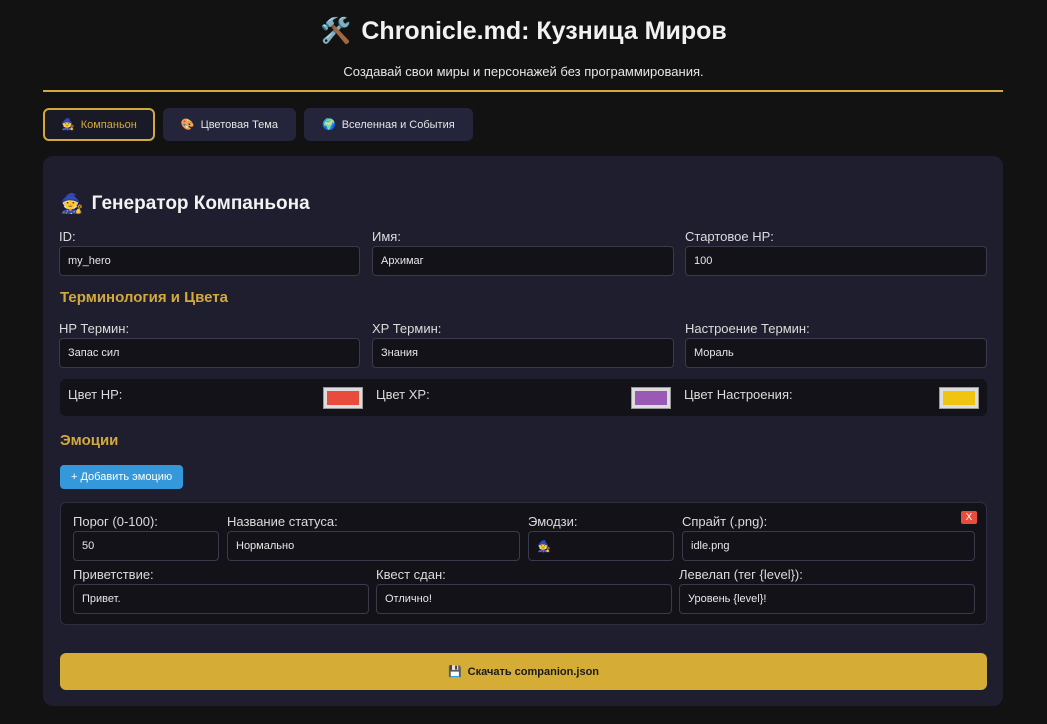 Image resolution: width=1047 pixels, height=724 pixels. I want to click on id-field-group: ID: my_hero, so click(209, 252).